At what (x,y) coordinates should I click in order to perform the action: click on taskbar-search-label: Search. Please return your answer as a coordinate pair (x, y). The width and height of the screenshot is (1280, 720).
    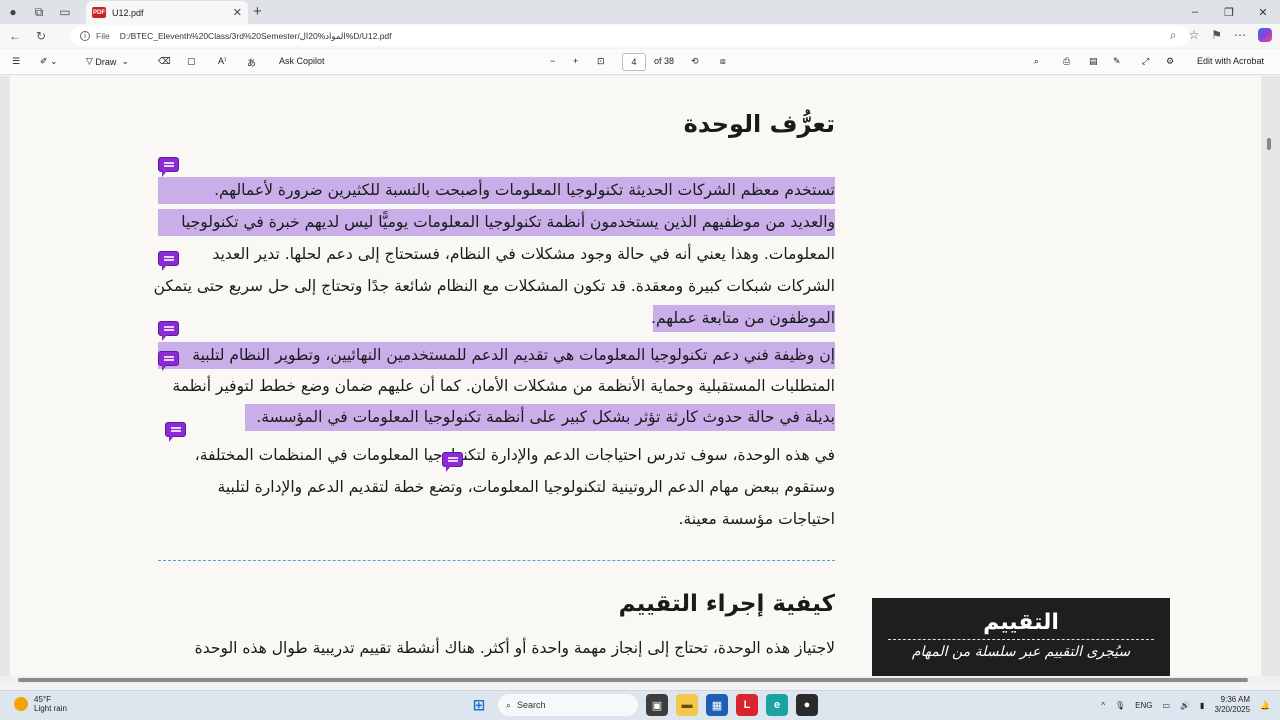
    Looking at the image, I should click on (531, 705).